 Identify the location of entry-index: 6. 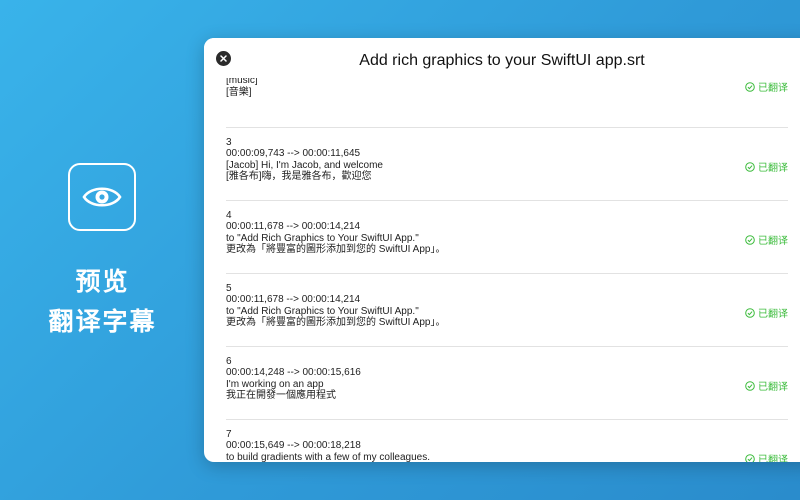
(229, 361).